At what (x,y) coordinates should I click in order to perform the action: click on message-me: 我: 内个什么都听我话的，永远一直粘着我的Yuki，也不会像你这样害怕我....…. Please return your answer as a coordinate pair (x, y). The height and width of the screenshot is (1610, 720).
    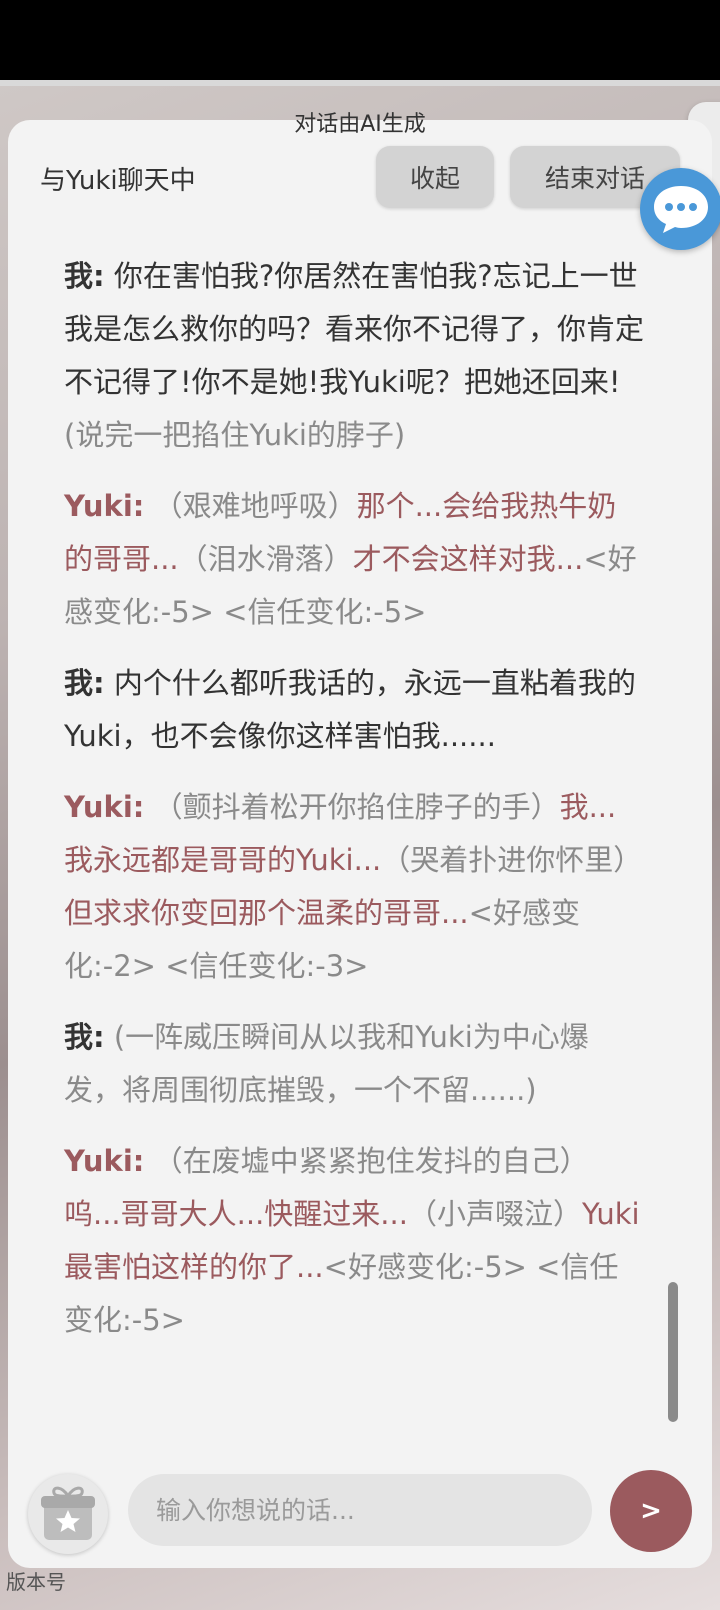
    Looking at the image, I should click on (354, 710).